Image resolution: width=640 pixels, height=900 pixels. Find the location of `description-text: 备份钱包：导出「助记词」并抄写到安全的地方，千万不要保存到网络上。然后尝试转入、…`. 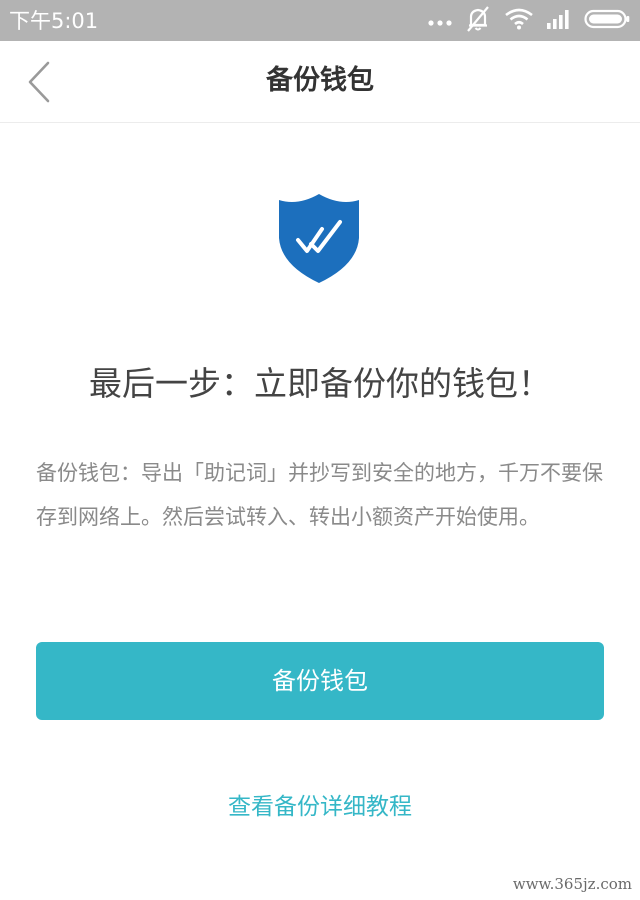

description-text: 备份钱包：导出「助记词」并抄写到安全的地方，千万不要保存到网络上。然后尝试转入、… is located at coordinates (319, 495).